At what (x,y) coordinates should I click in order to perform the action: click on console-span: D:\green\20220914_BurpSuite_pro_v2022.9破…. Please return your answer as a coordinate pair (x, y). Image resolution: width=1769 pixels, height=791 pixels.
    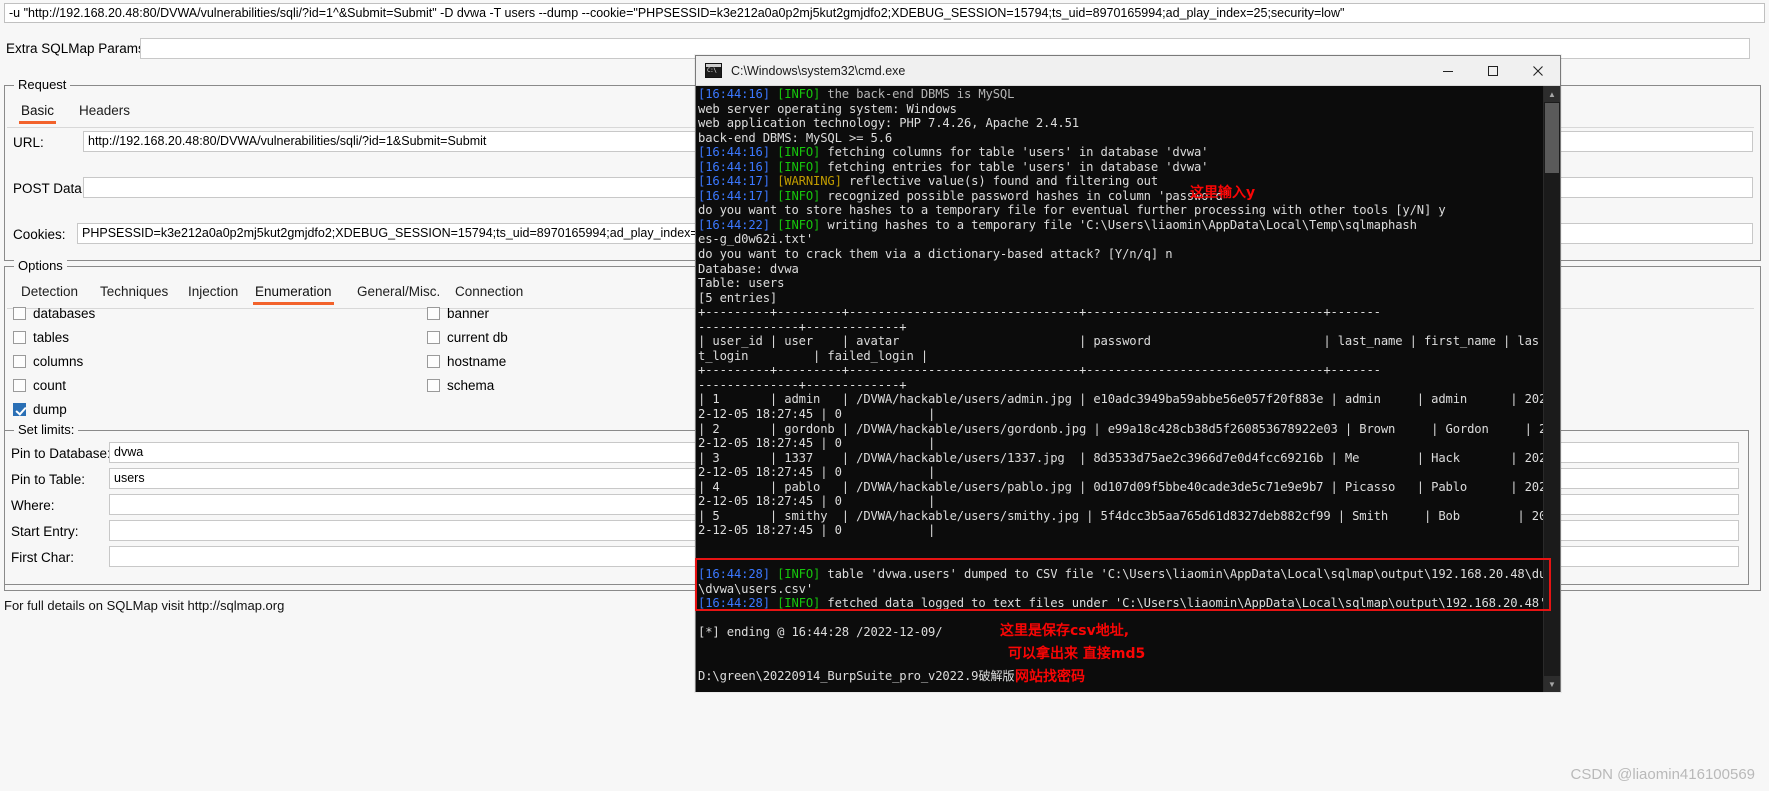
    Looking at the image, I should click on (856, 675).